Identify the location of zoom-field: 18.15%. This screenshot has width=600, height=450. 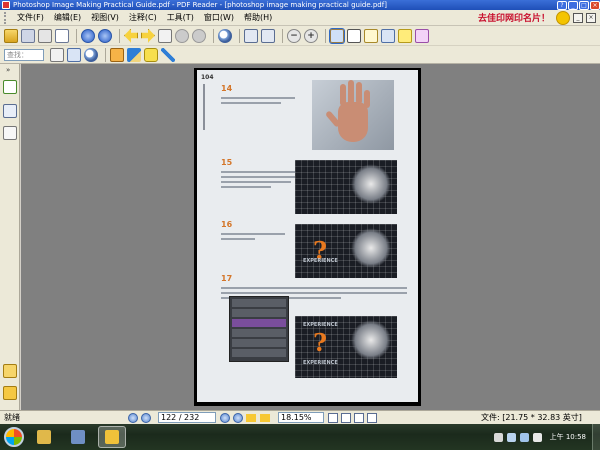
(301, 417).